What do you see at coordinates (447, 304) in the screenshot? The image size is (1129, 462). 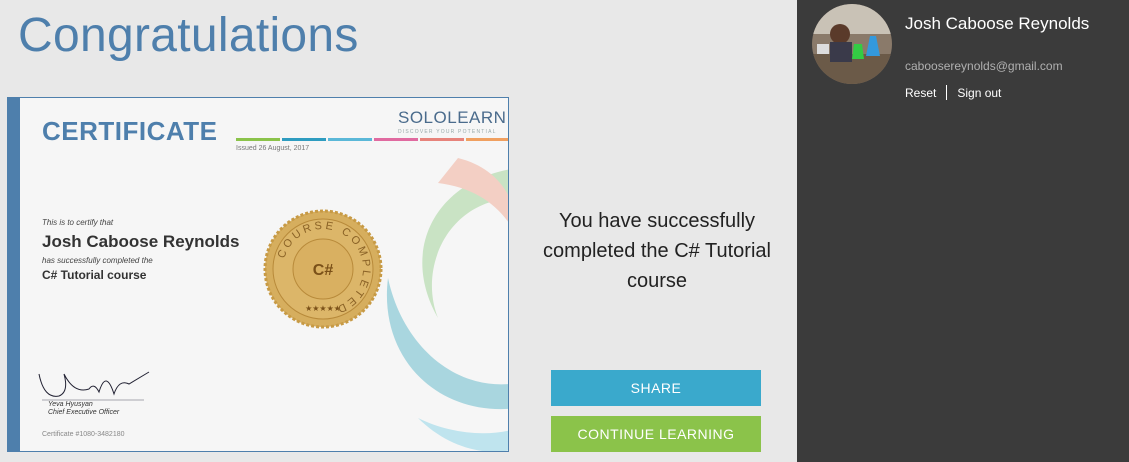 I see `certificate-swirl-decoration` at bounding box center [447, 304].